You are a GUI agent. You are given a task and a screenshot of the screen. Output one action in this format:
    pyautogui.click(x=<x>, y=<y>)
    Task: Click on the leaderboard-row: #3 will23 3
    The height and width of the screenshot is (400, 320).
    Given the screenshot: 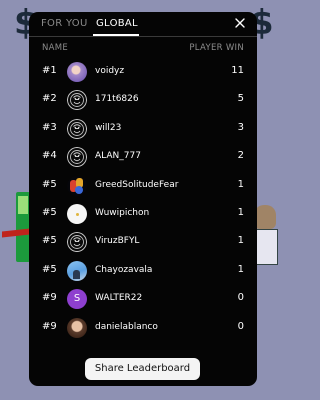 What is the action you would take?
    pyautogui.click(x=143, y=129)
    